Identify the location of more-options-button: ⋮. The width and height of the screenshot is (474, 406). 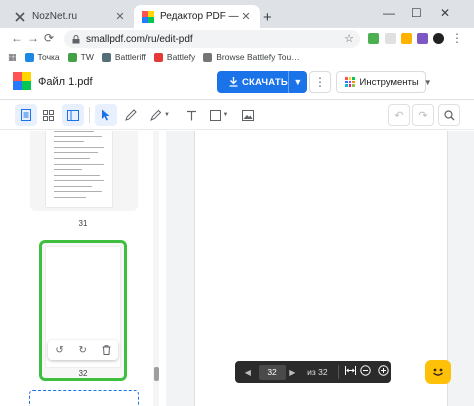
(320, 82).